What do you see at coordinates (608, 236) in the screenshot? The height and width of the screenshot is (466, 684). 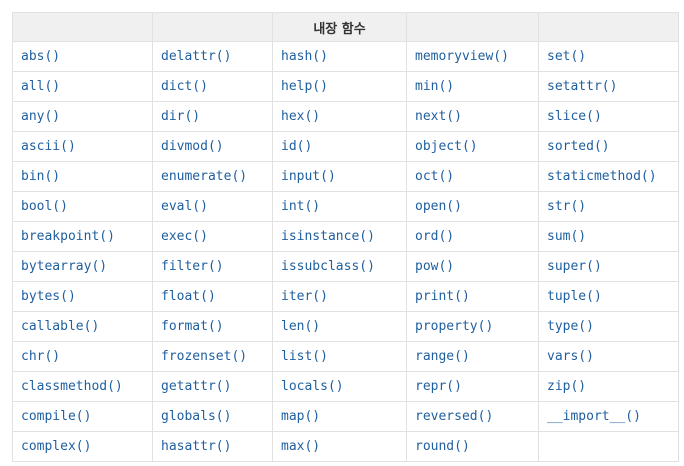 I see `function-cell: sum()` at bounding box center [608, 236].